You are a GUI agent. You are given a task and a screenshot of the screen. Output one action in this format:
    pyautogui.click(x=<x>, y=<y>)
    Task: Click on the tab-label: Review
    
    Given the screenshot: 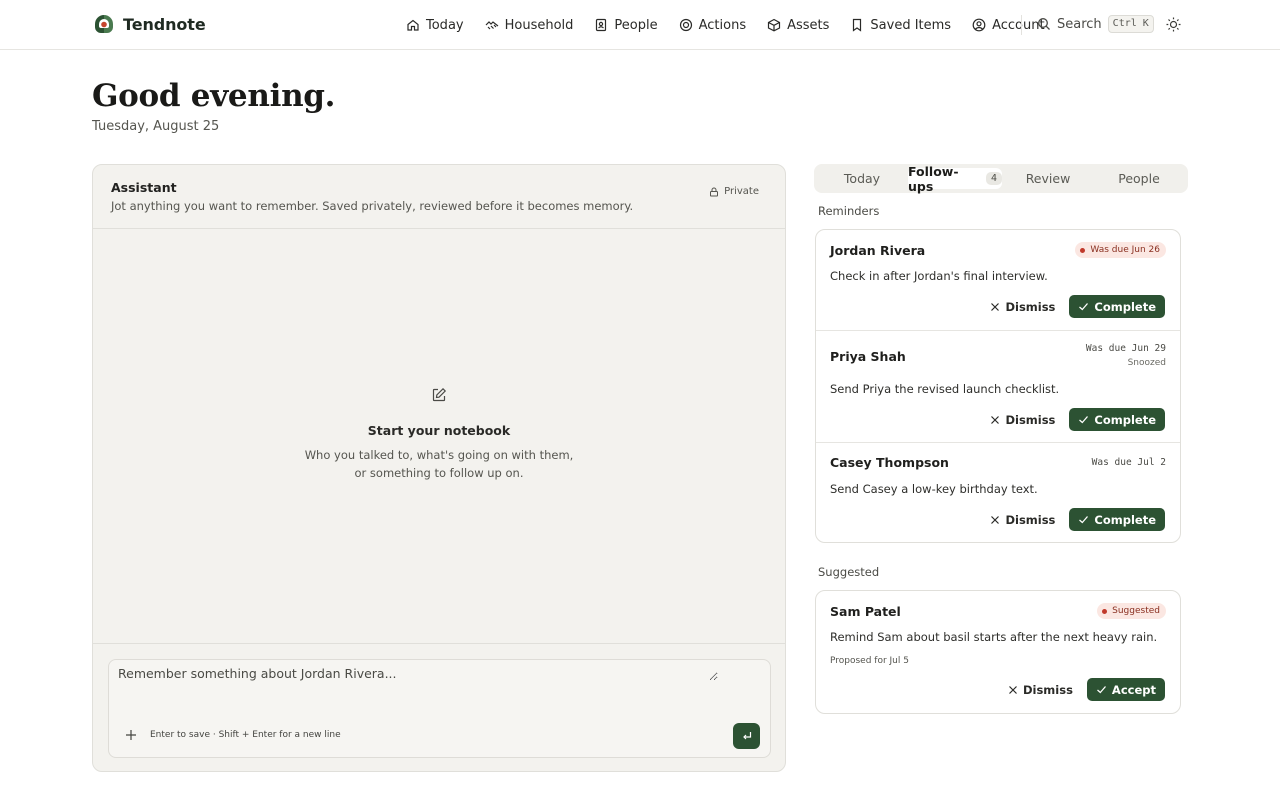 What is the action you would take?
    pyautogui.click(x=1048, y=178)
    